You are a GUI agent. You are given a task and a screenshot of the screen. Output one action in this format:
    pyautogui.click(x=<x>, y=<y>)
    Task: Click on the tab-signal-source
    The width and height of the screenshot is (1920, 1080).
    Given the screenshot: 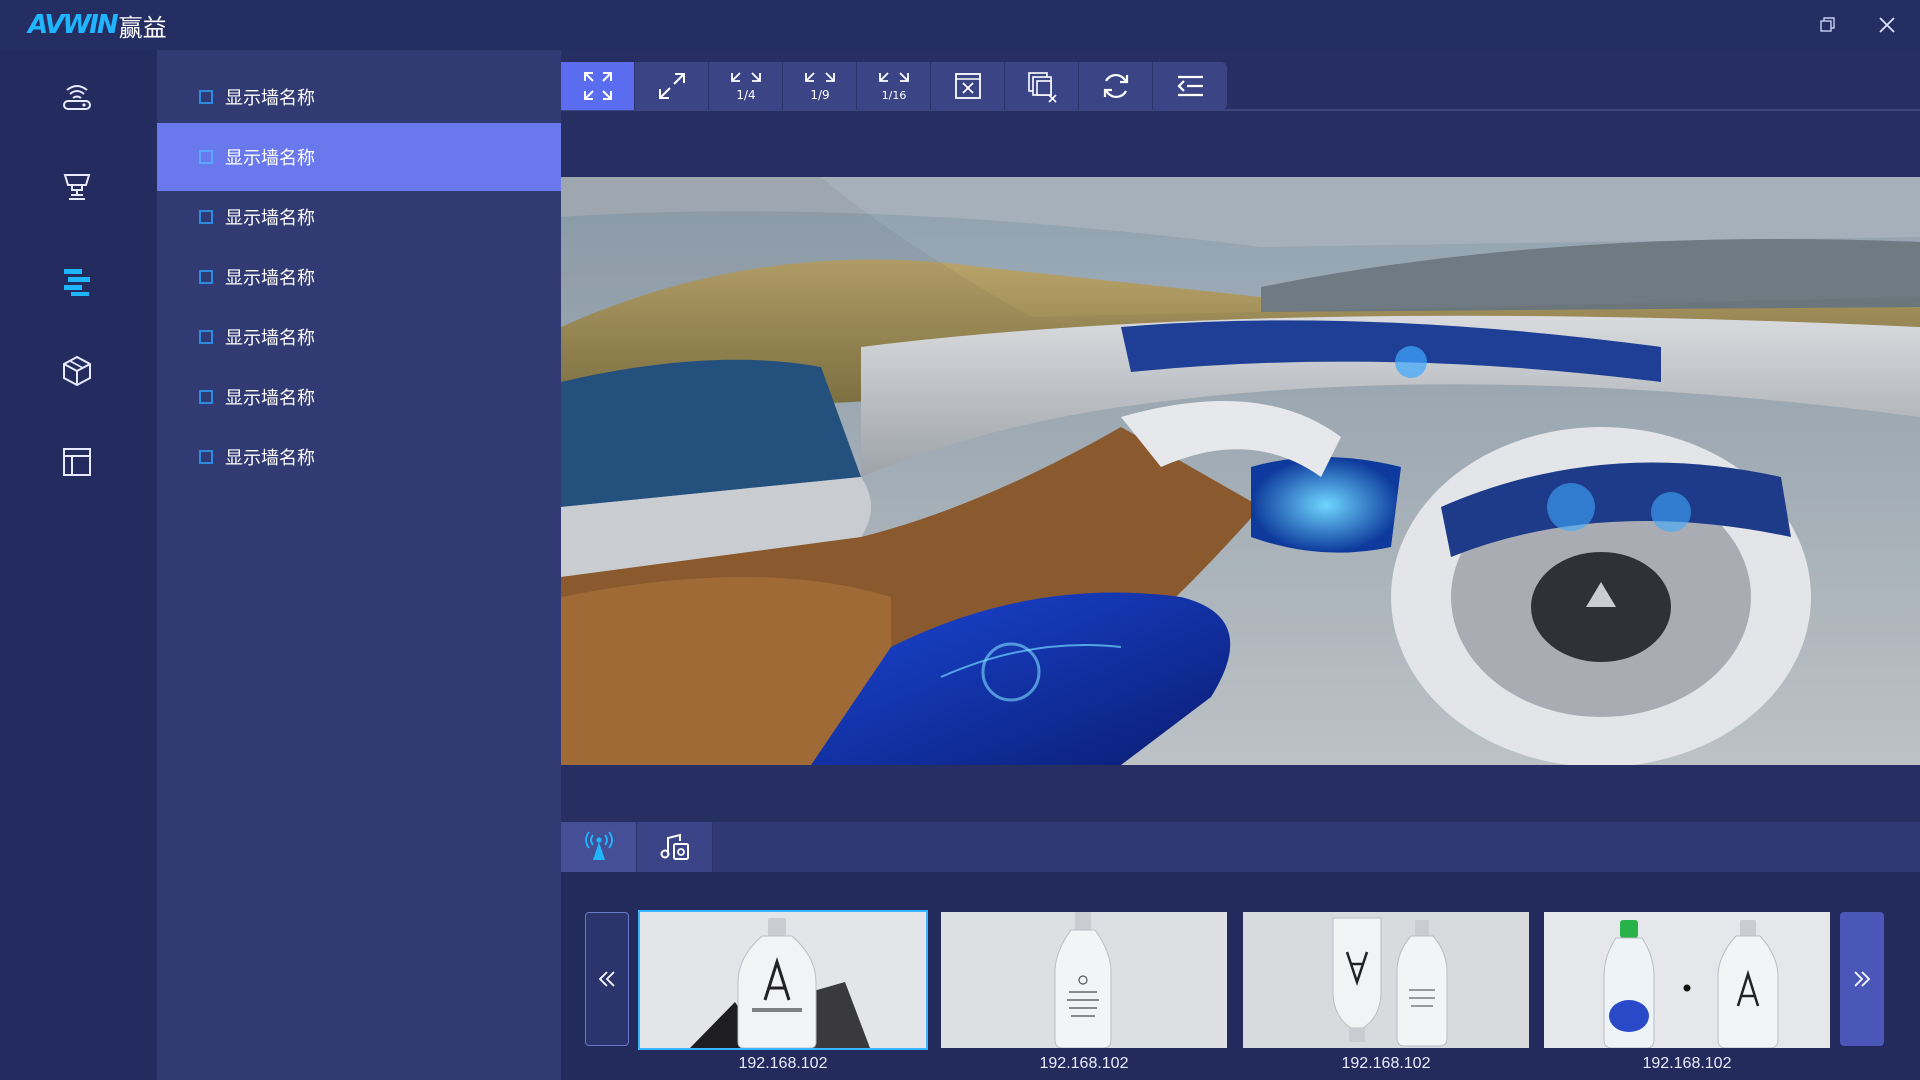 What is the action you would take?
    pyautogui.click(x=599, y=847)
    